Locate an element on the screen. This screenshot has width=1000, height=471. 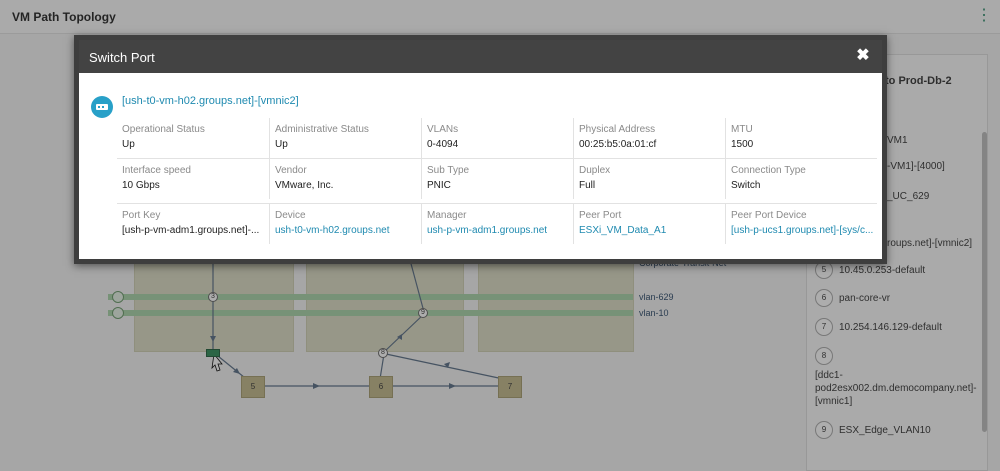
field-value: Switch is located at coordinates (746, 185).